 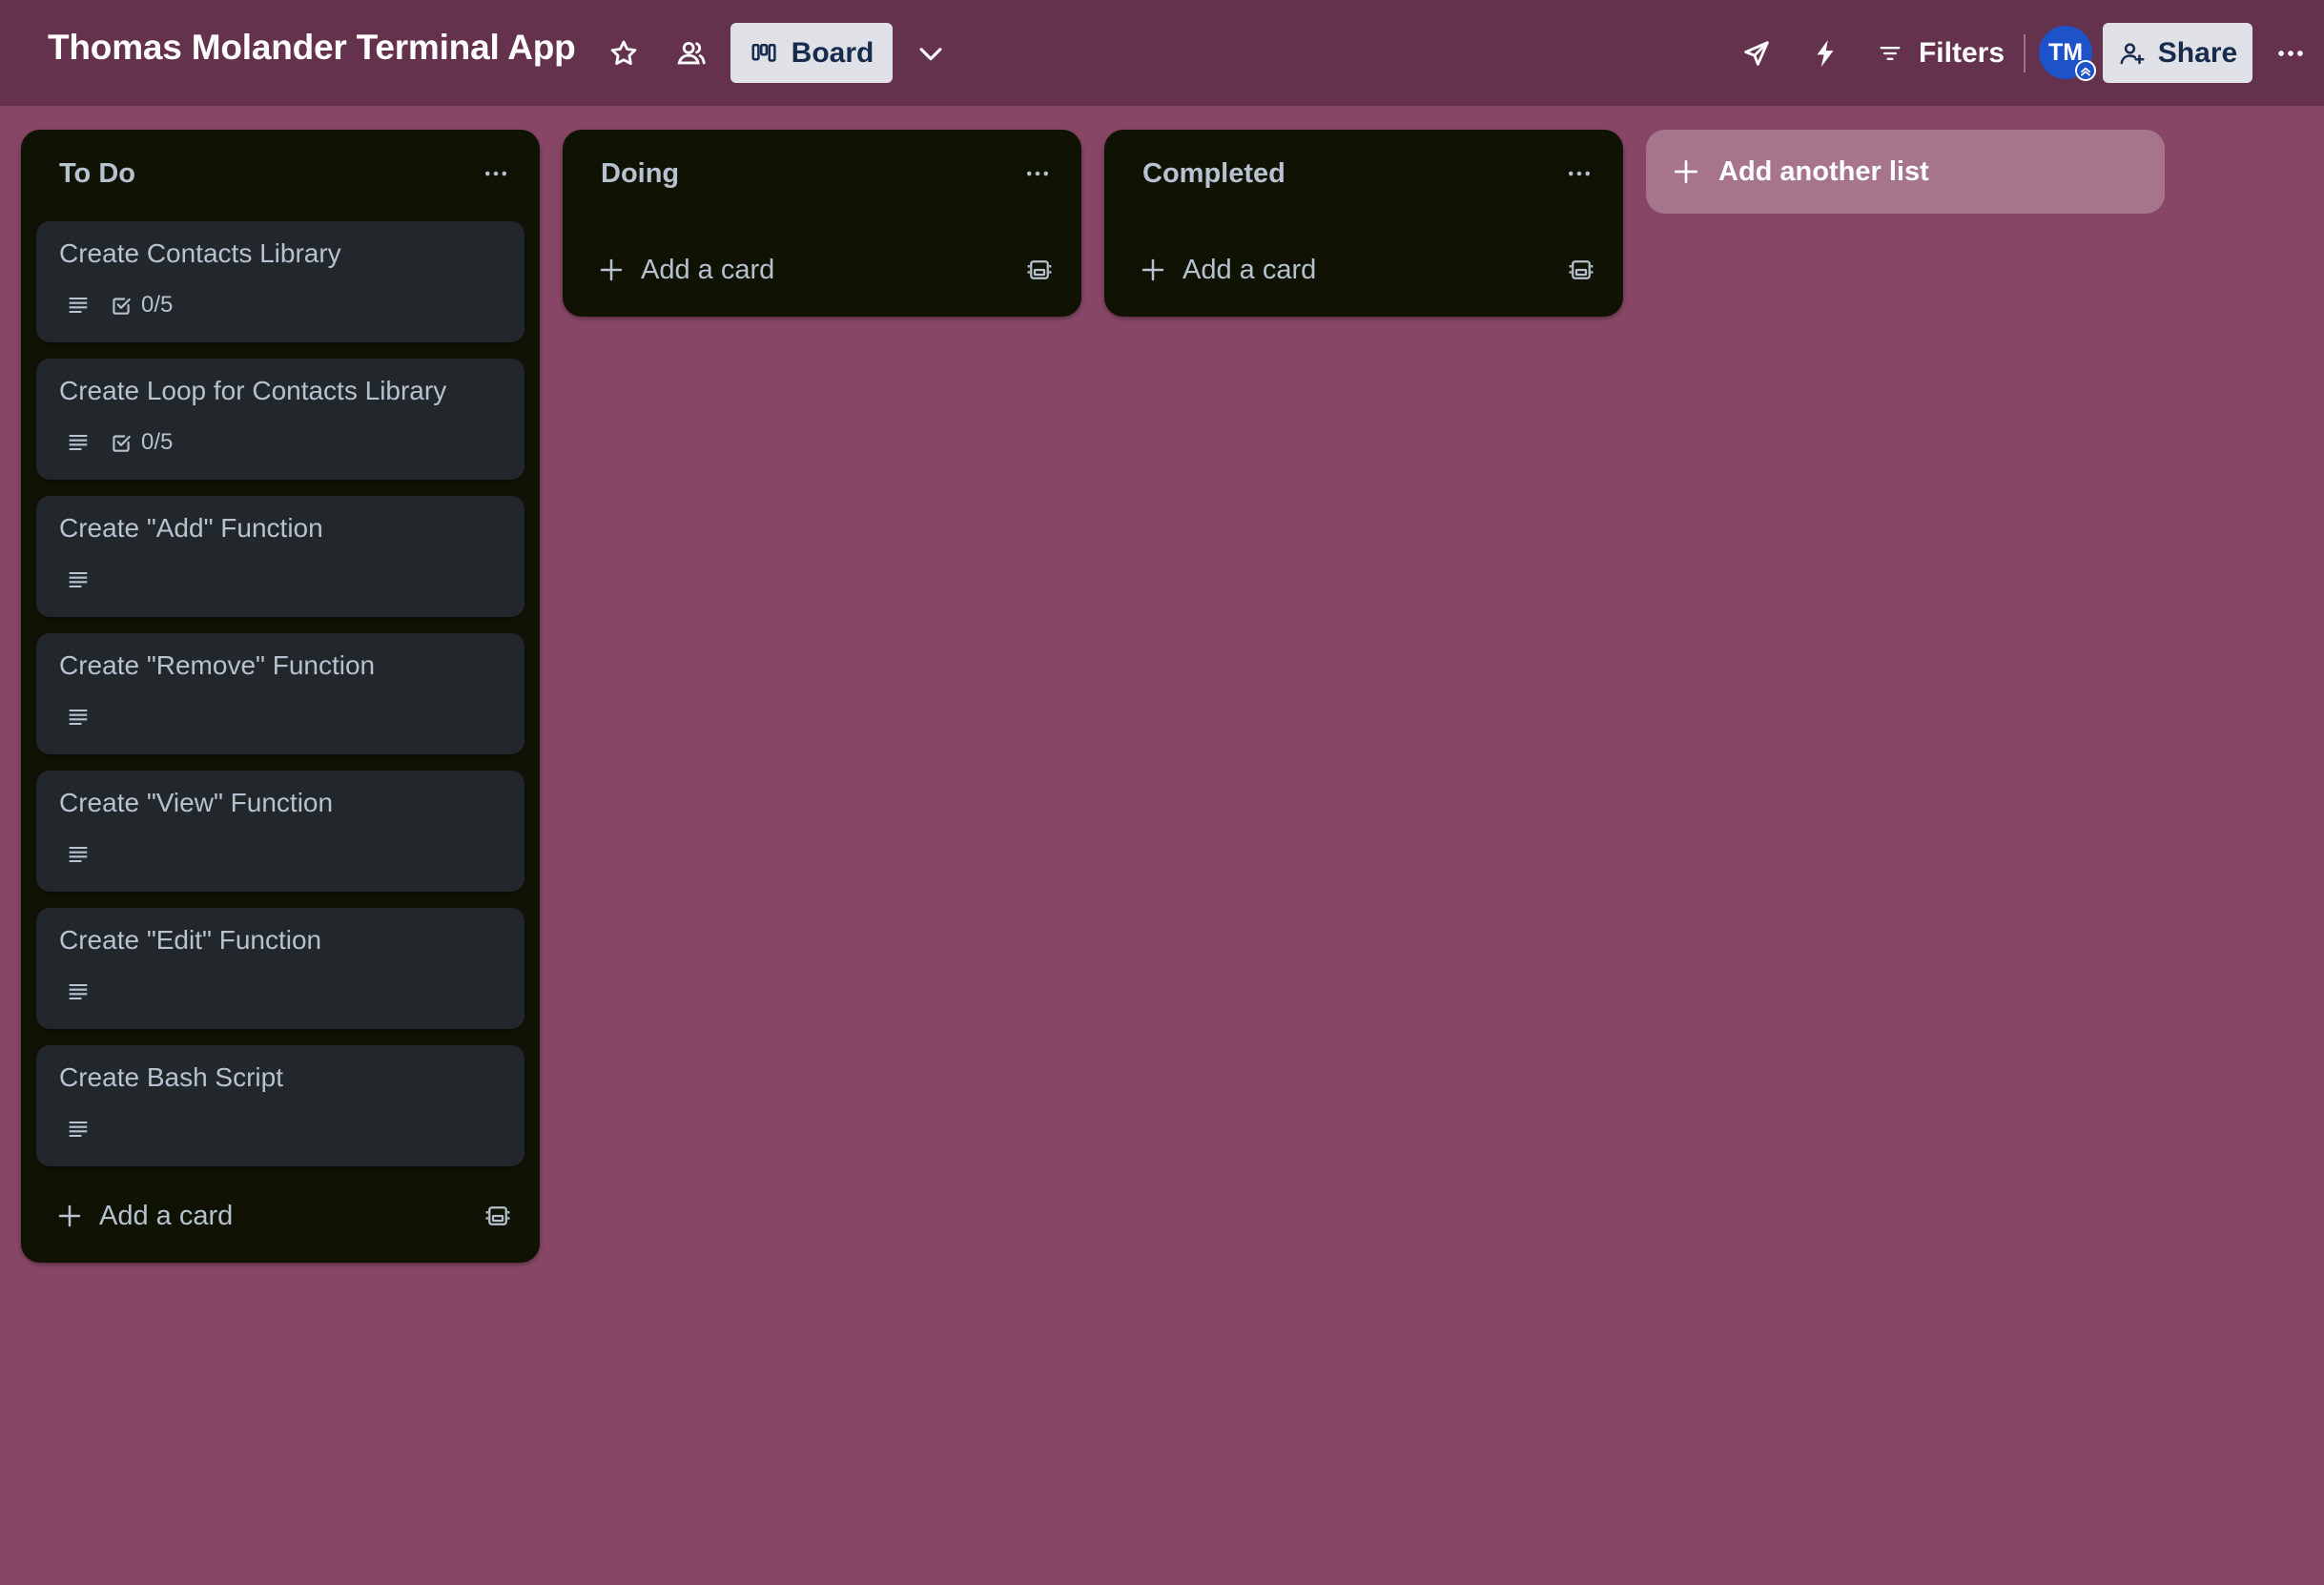 I want to click on chevron-down-icon, so click(x=930, y=54).